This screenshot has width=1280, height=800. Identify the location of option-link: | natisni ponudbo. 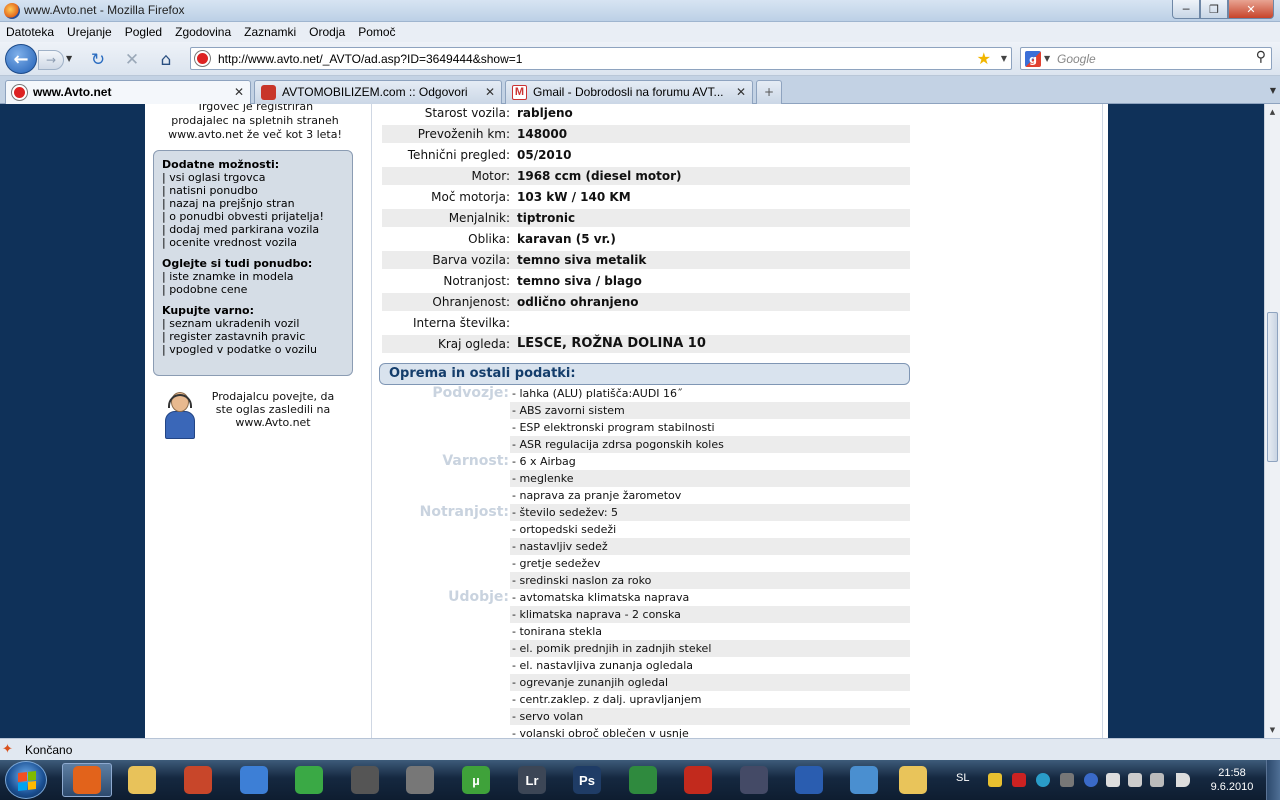
(253, 190).